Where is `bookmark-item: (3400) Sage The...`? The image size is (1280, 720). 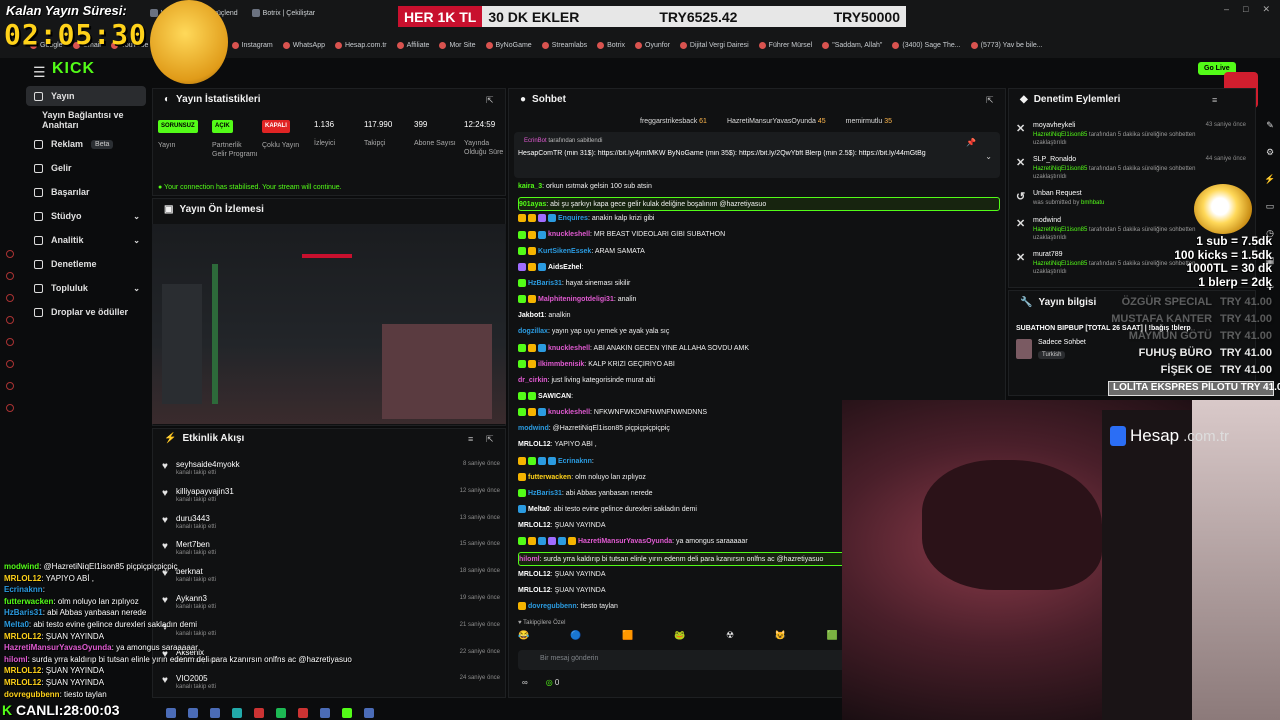 bookmark-item: (3400) Sage The... is located at coordinates (926, 45).